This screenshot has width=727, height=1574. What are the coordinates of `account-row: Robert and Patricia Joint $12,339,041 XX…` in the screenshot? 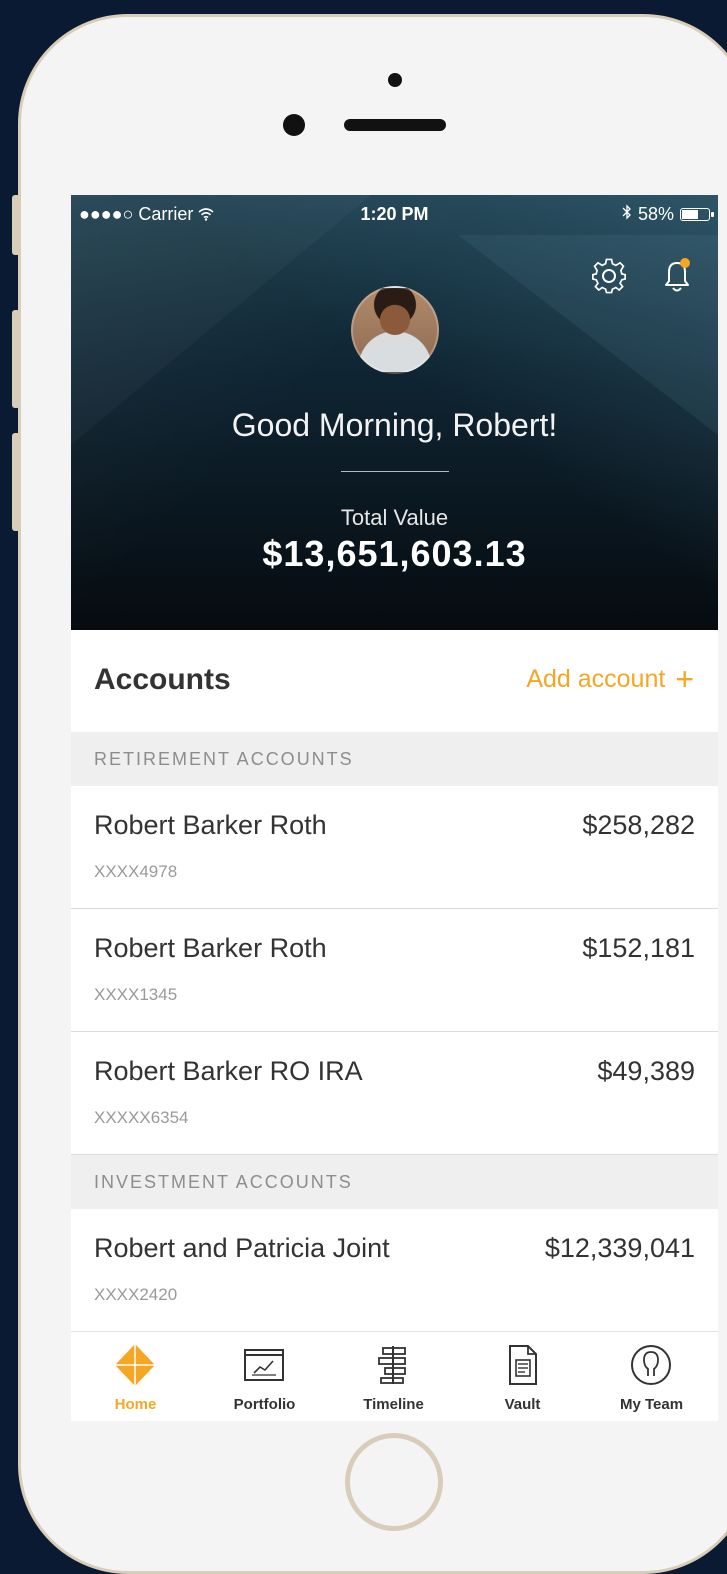 It's located at (394, 1270).